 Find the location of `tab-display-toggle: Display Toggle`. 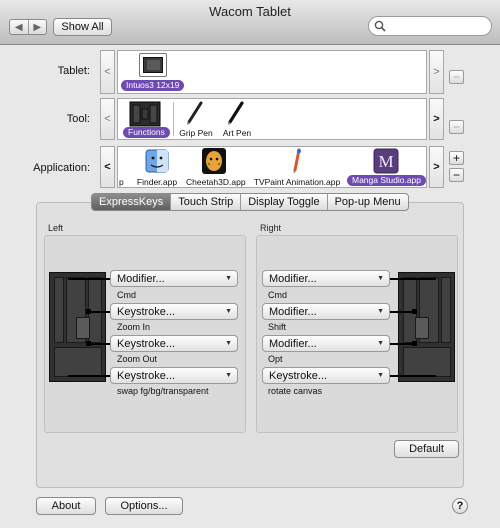

tab-display-toggle: Display Toggle is located at coordinates (283, 202).